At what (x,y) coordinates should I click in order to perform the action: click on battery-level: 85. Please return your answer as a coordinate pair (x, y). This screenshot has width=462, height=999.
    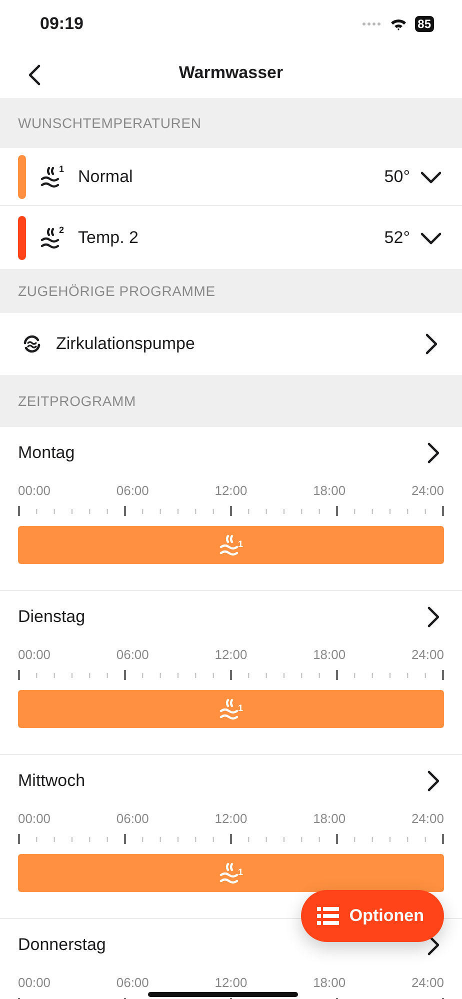
    Looking at the image, I should click on (424, 24).